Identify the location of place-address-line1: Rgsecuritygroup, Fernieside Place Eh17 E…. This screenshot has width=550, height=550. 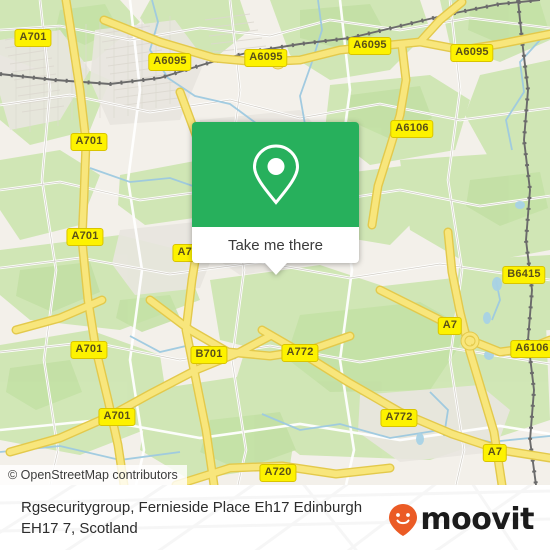
(192, 507).